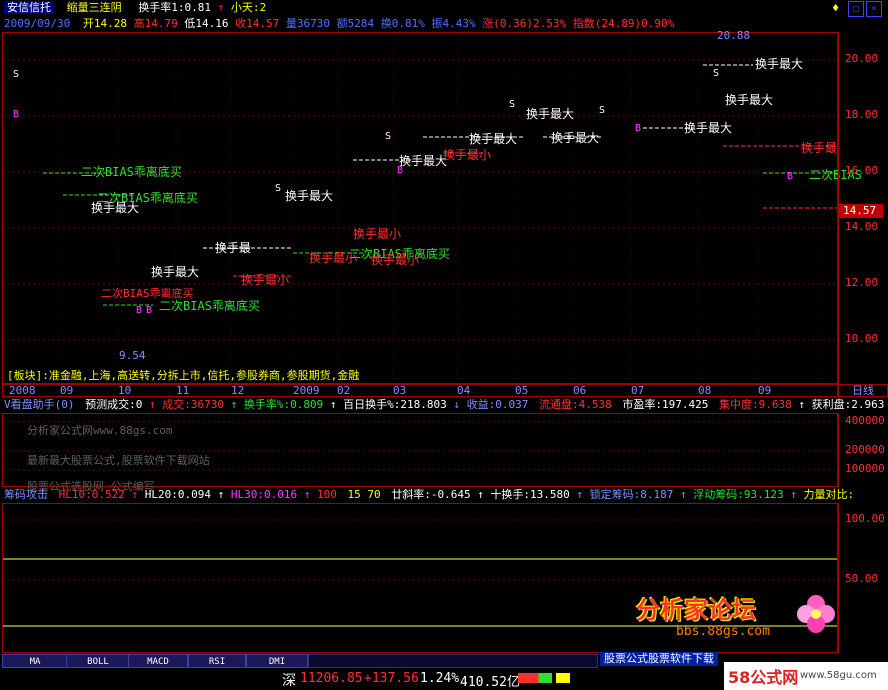 Image resolution: width=888 pixels, height=690 pixels. I want to click on turnover-label: 换手率1:0.81, so click(174, 7).